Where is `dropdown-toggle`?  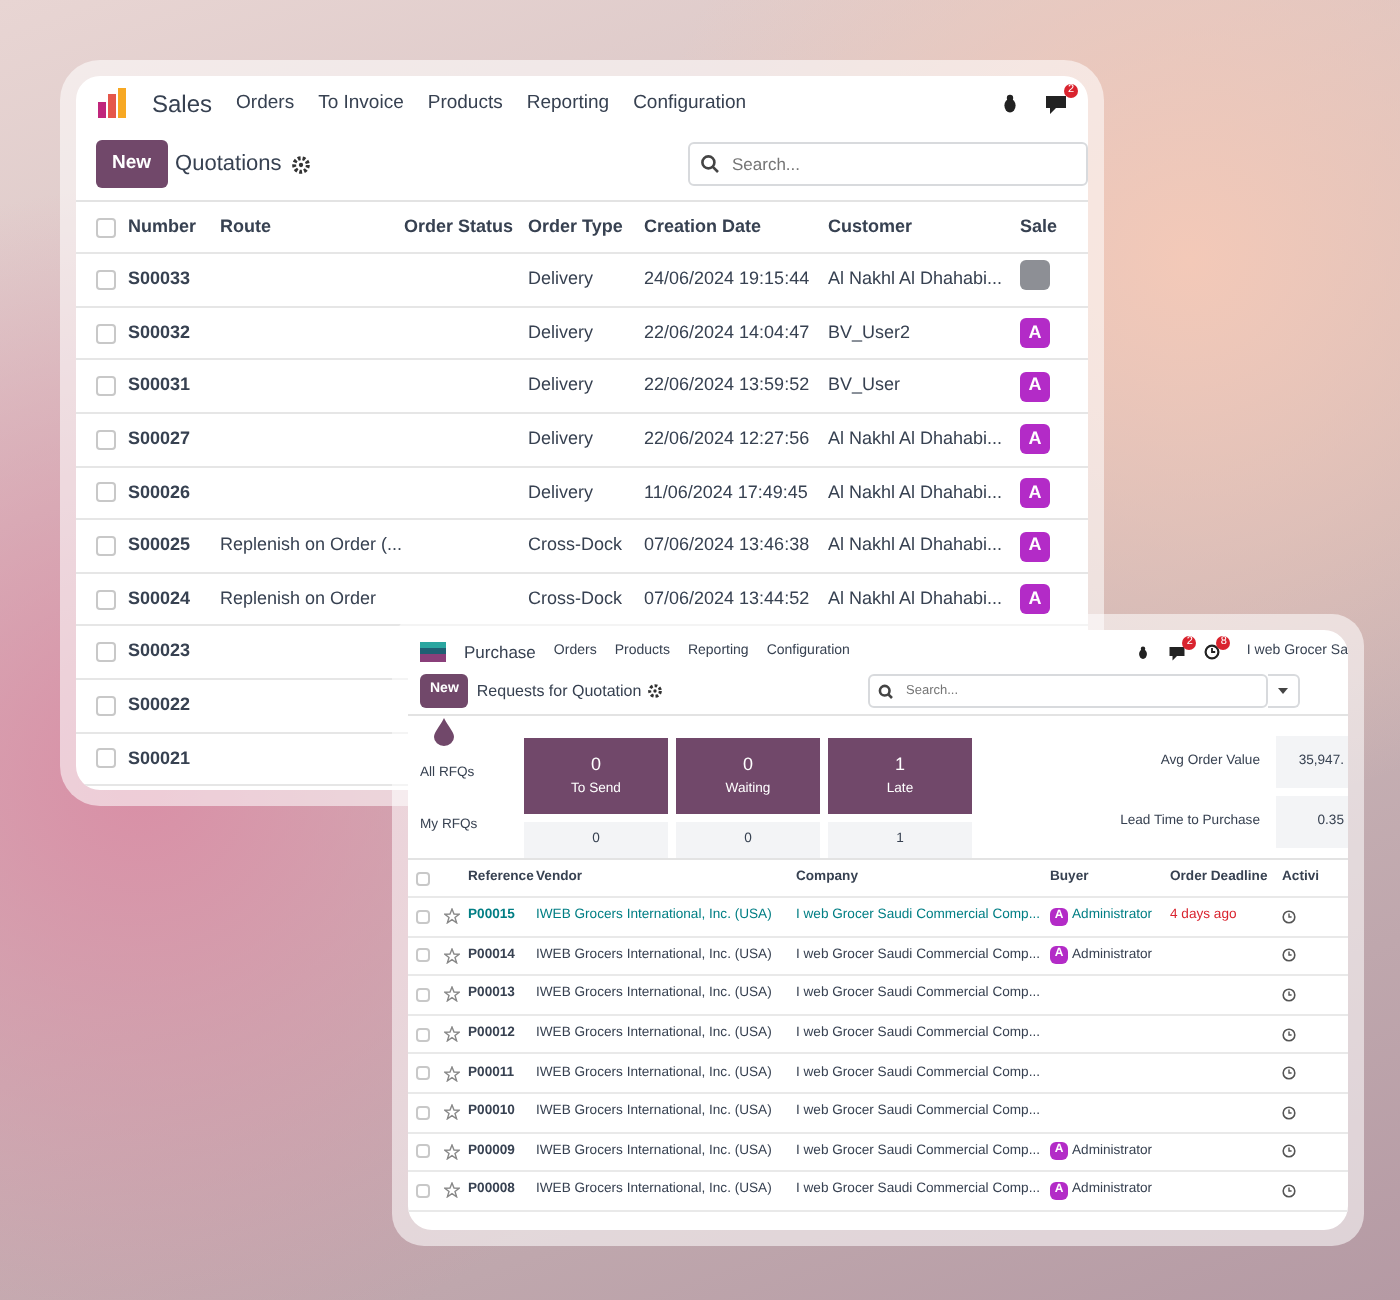
dropdown-toggle is located at coordinates (1284, 691).